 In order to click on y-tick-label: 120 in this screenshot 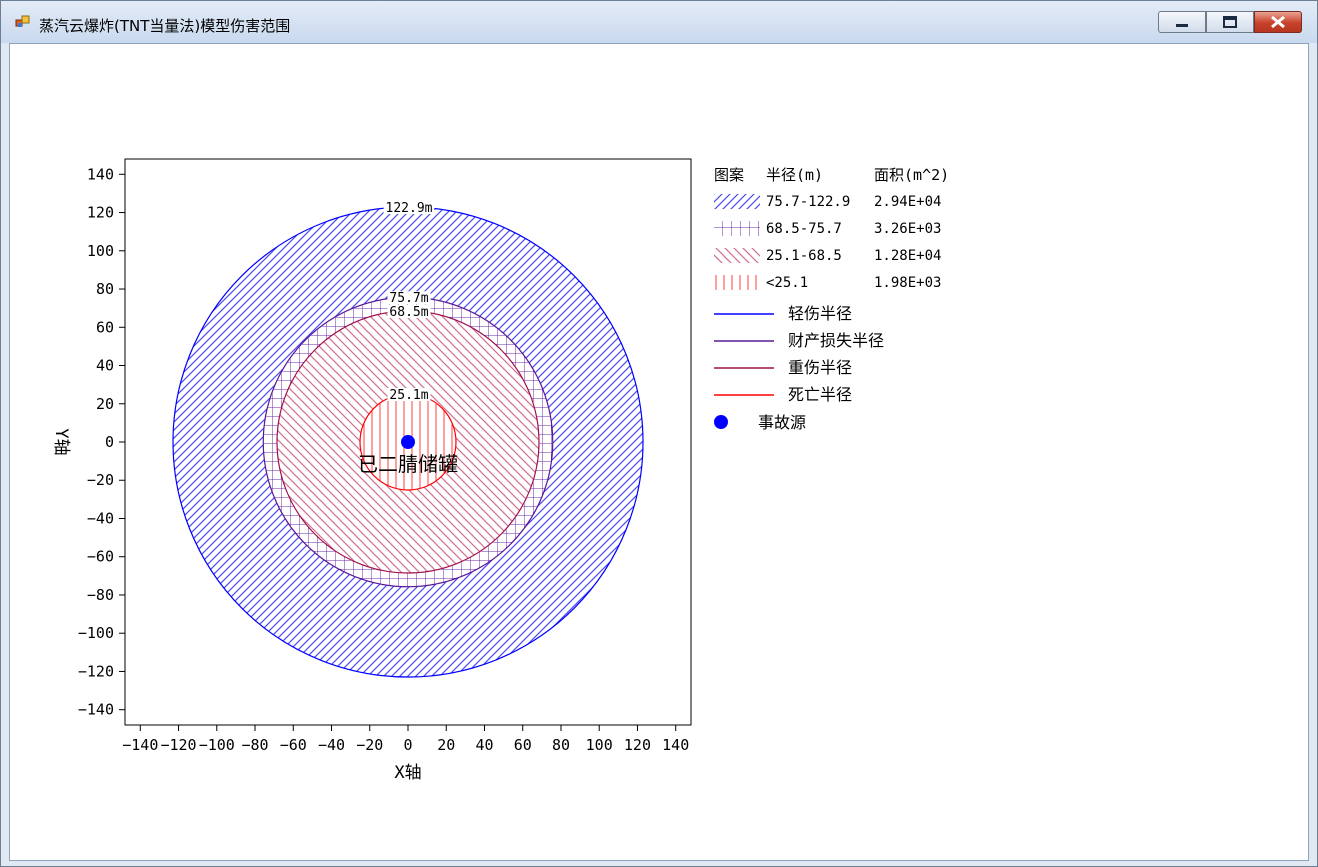, I will do `click(100, 213)`.